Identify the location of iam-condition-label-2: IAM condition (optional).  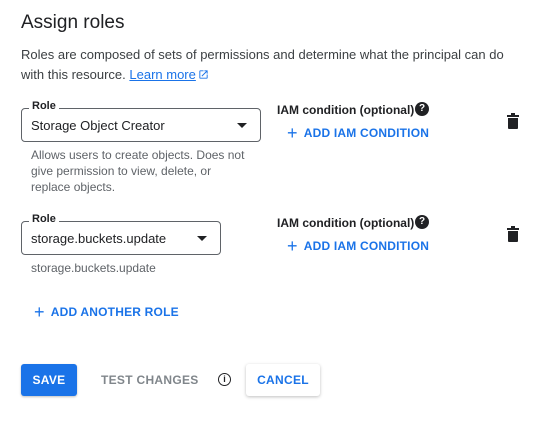
(346, 223).